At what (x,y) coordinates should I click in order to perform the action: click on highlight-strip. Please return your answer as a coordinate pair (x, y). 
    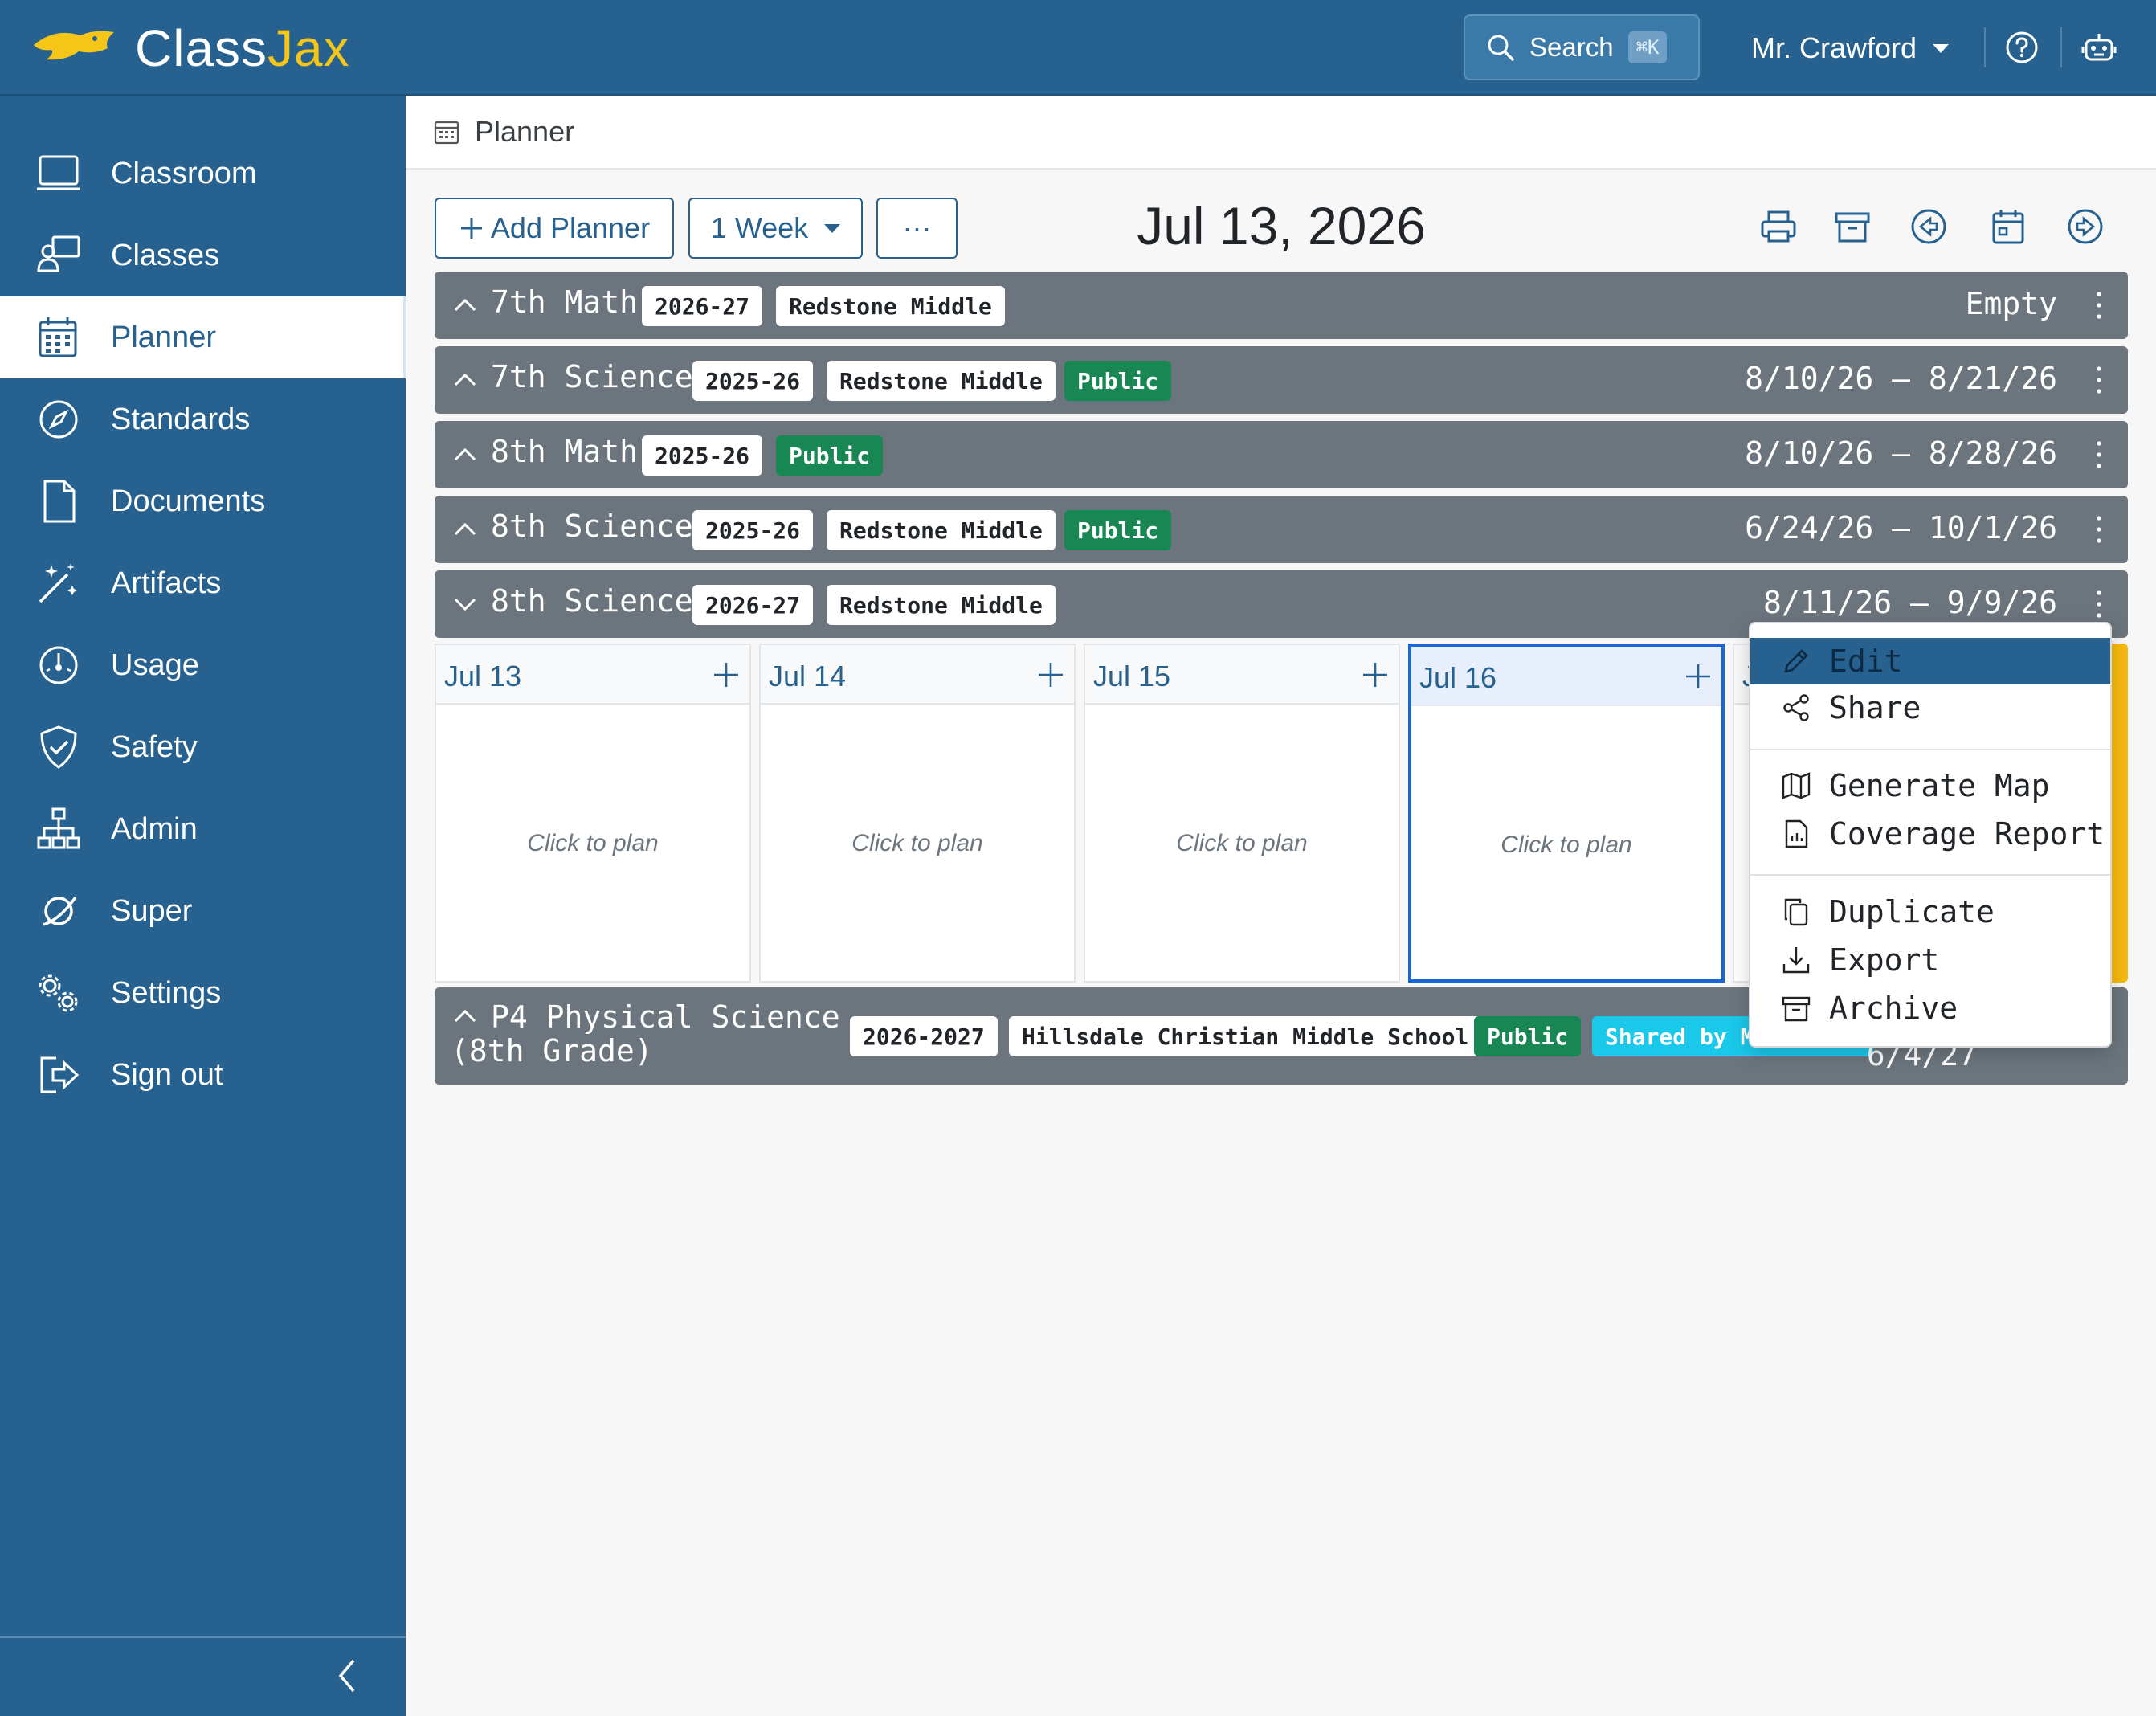
    Looking at the image, I should click on (2118, 813).